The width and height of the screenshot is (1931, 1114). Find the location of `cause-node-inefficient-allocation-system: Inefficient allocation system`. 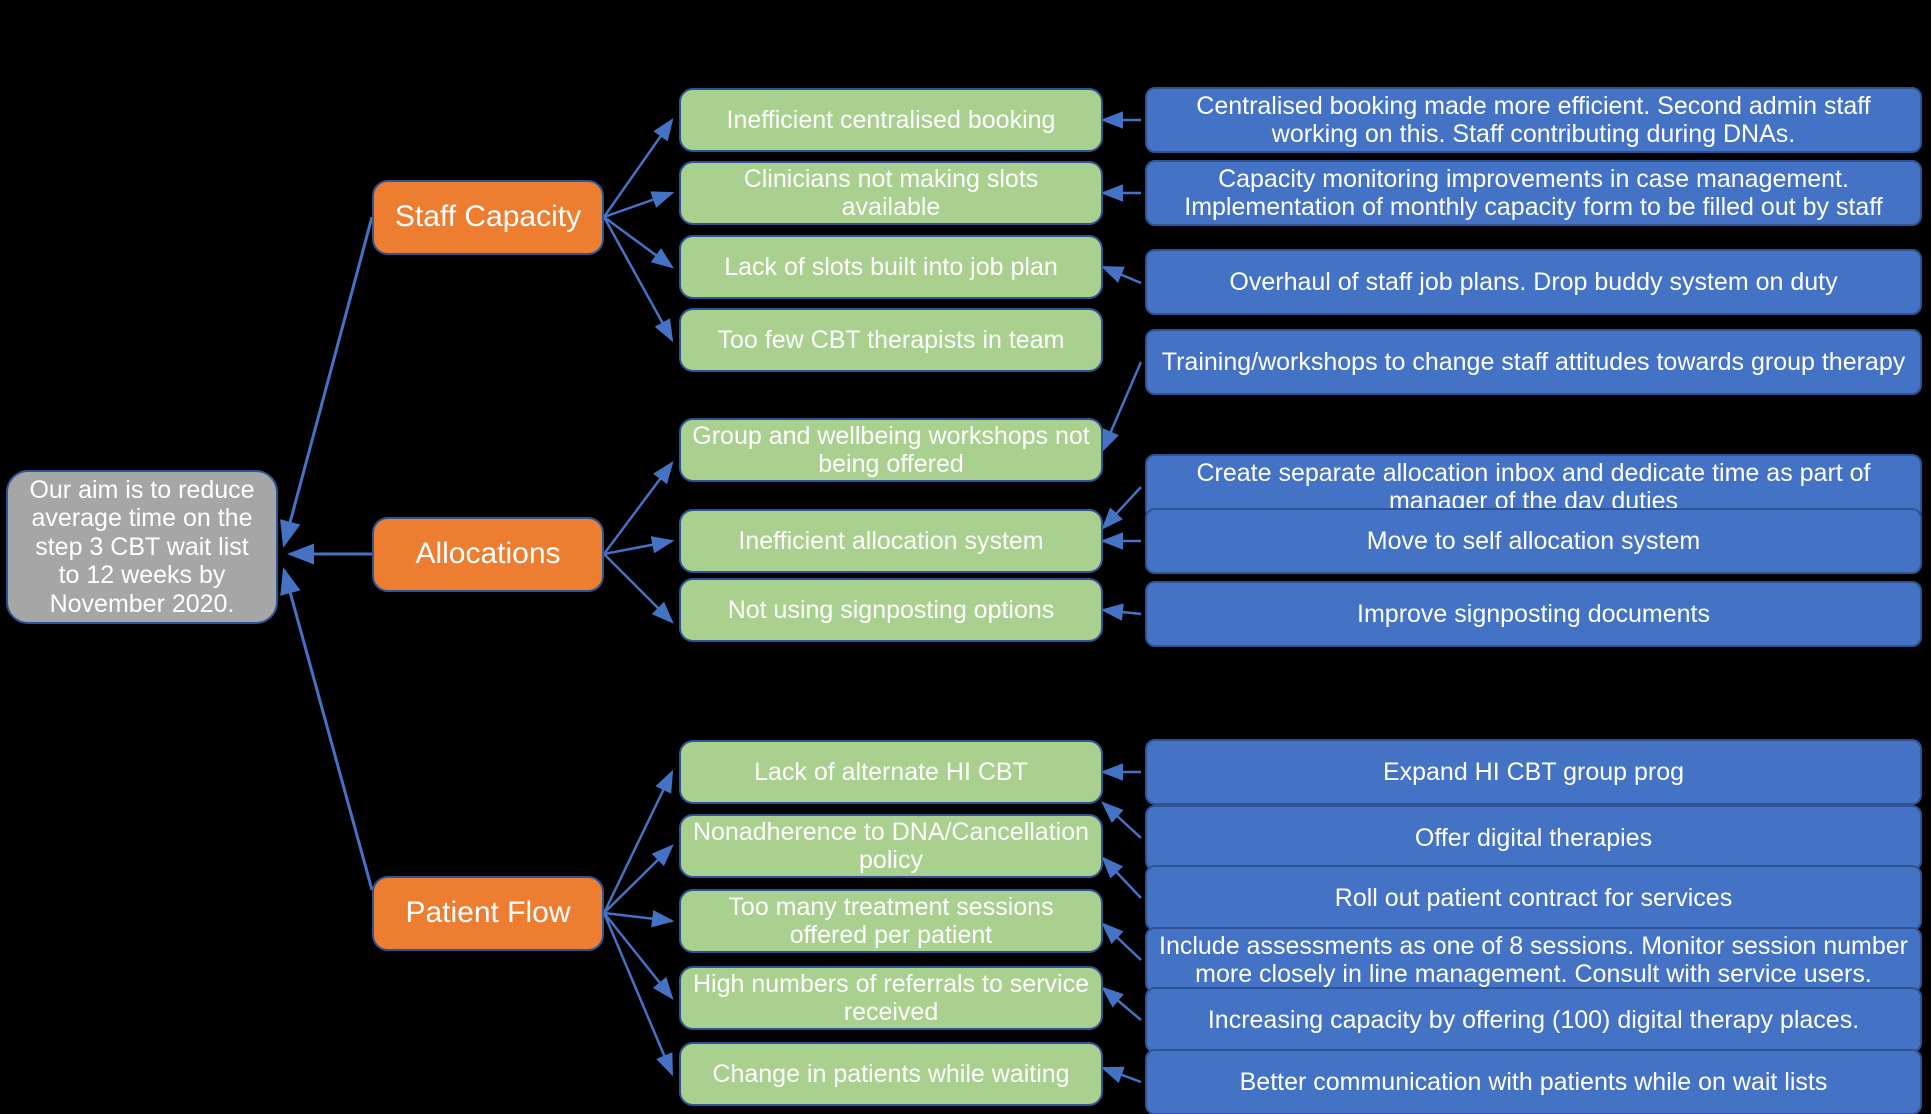

cause-node-inefficient-allocation-system: Inefficient allocation system is located at coordinates (891, 541).